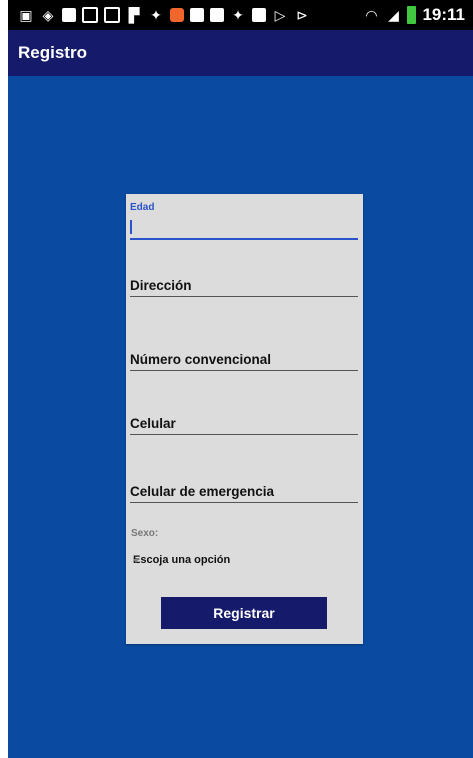  I want to click on battery-icon, so click(412, 15).